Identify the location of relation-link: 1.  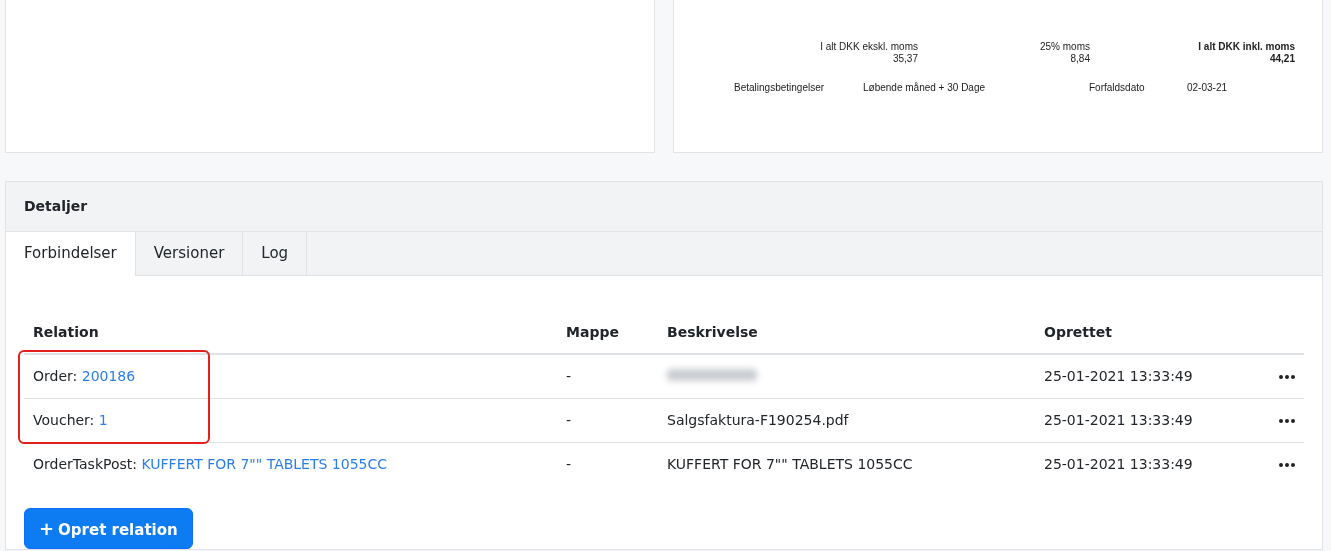
(103, 419).